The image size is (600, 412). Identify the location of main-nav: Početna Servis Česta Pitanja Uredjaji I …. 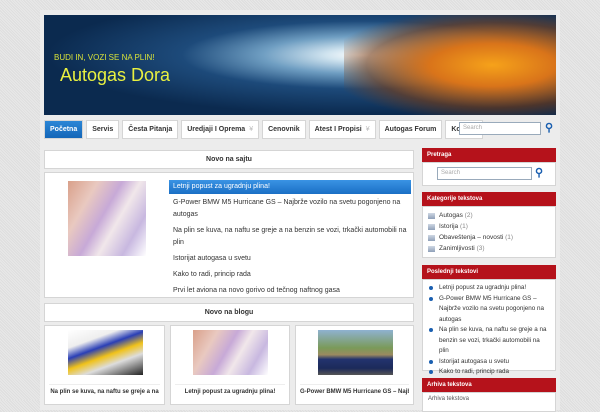
(264, 129).